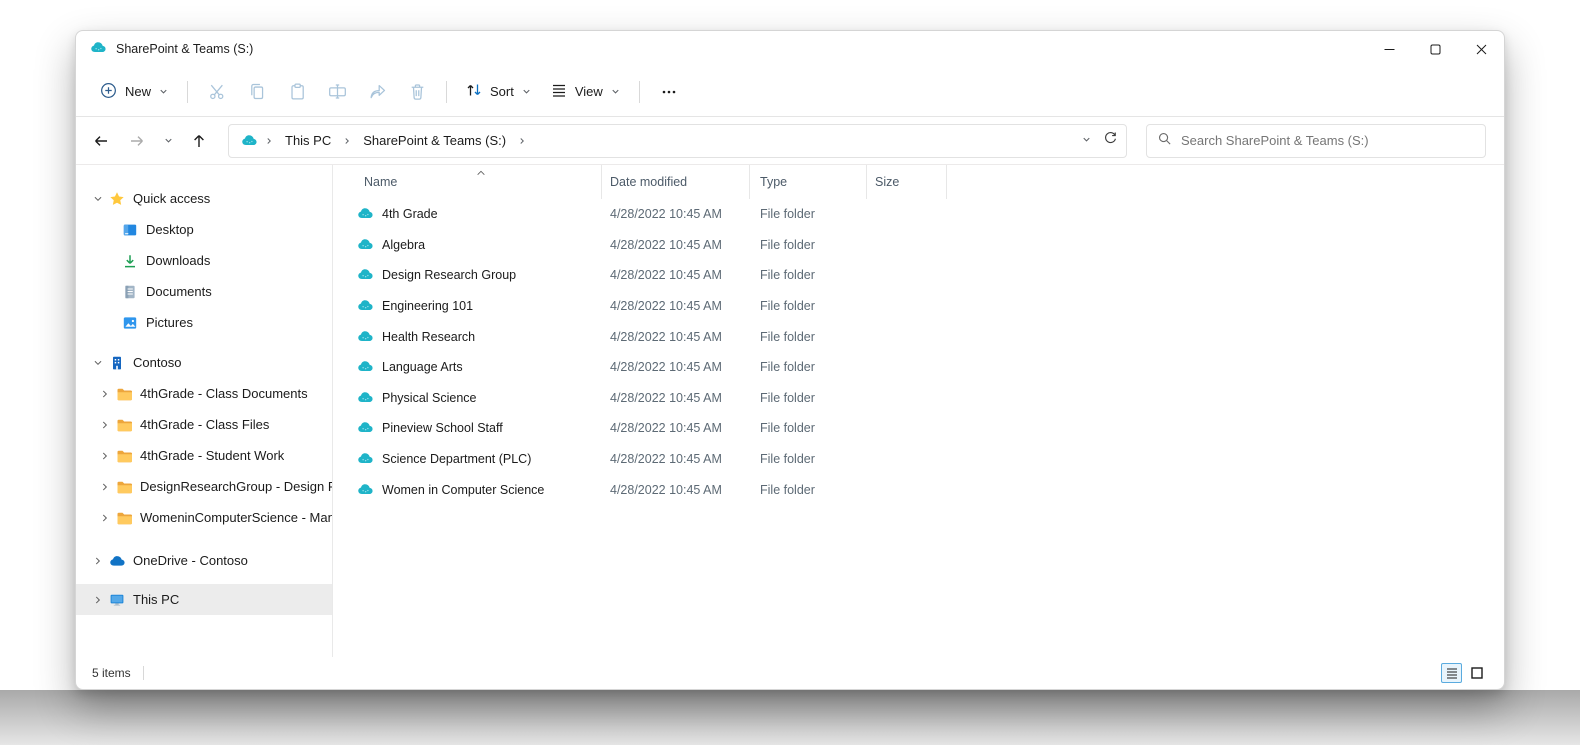  Describe the element at coordinates (224, 393) in the screenshot. I see `sidebar-item-label: 4thGrade - Class Documents` at that location.